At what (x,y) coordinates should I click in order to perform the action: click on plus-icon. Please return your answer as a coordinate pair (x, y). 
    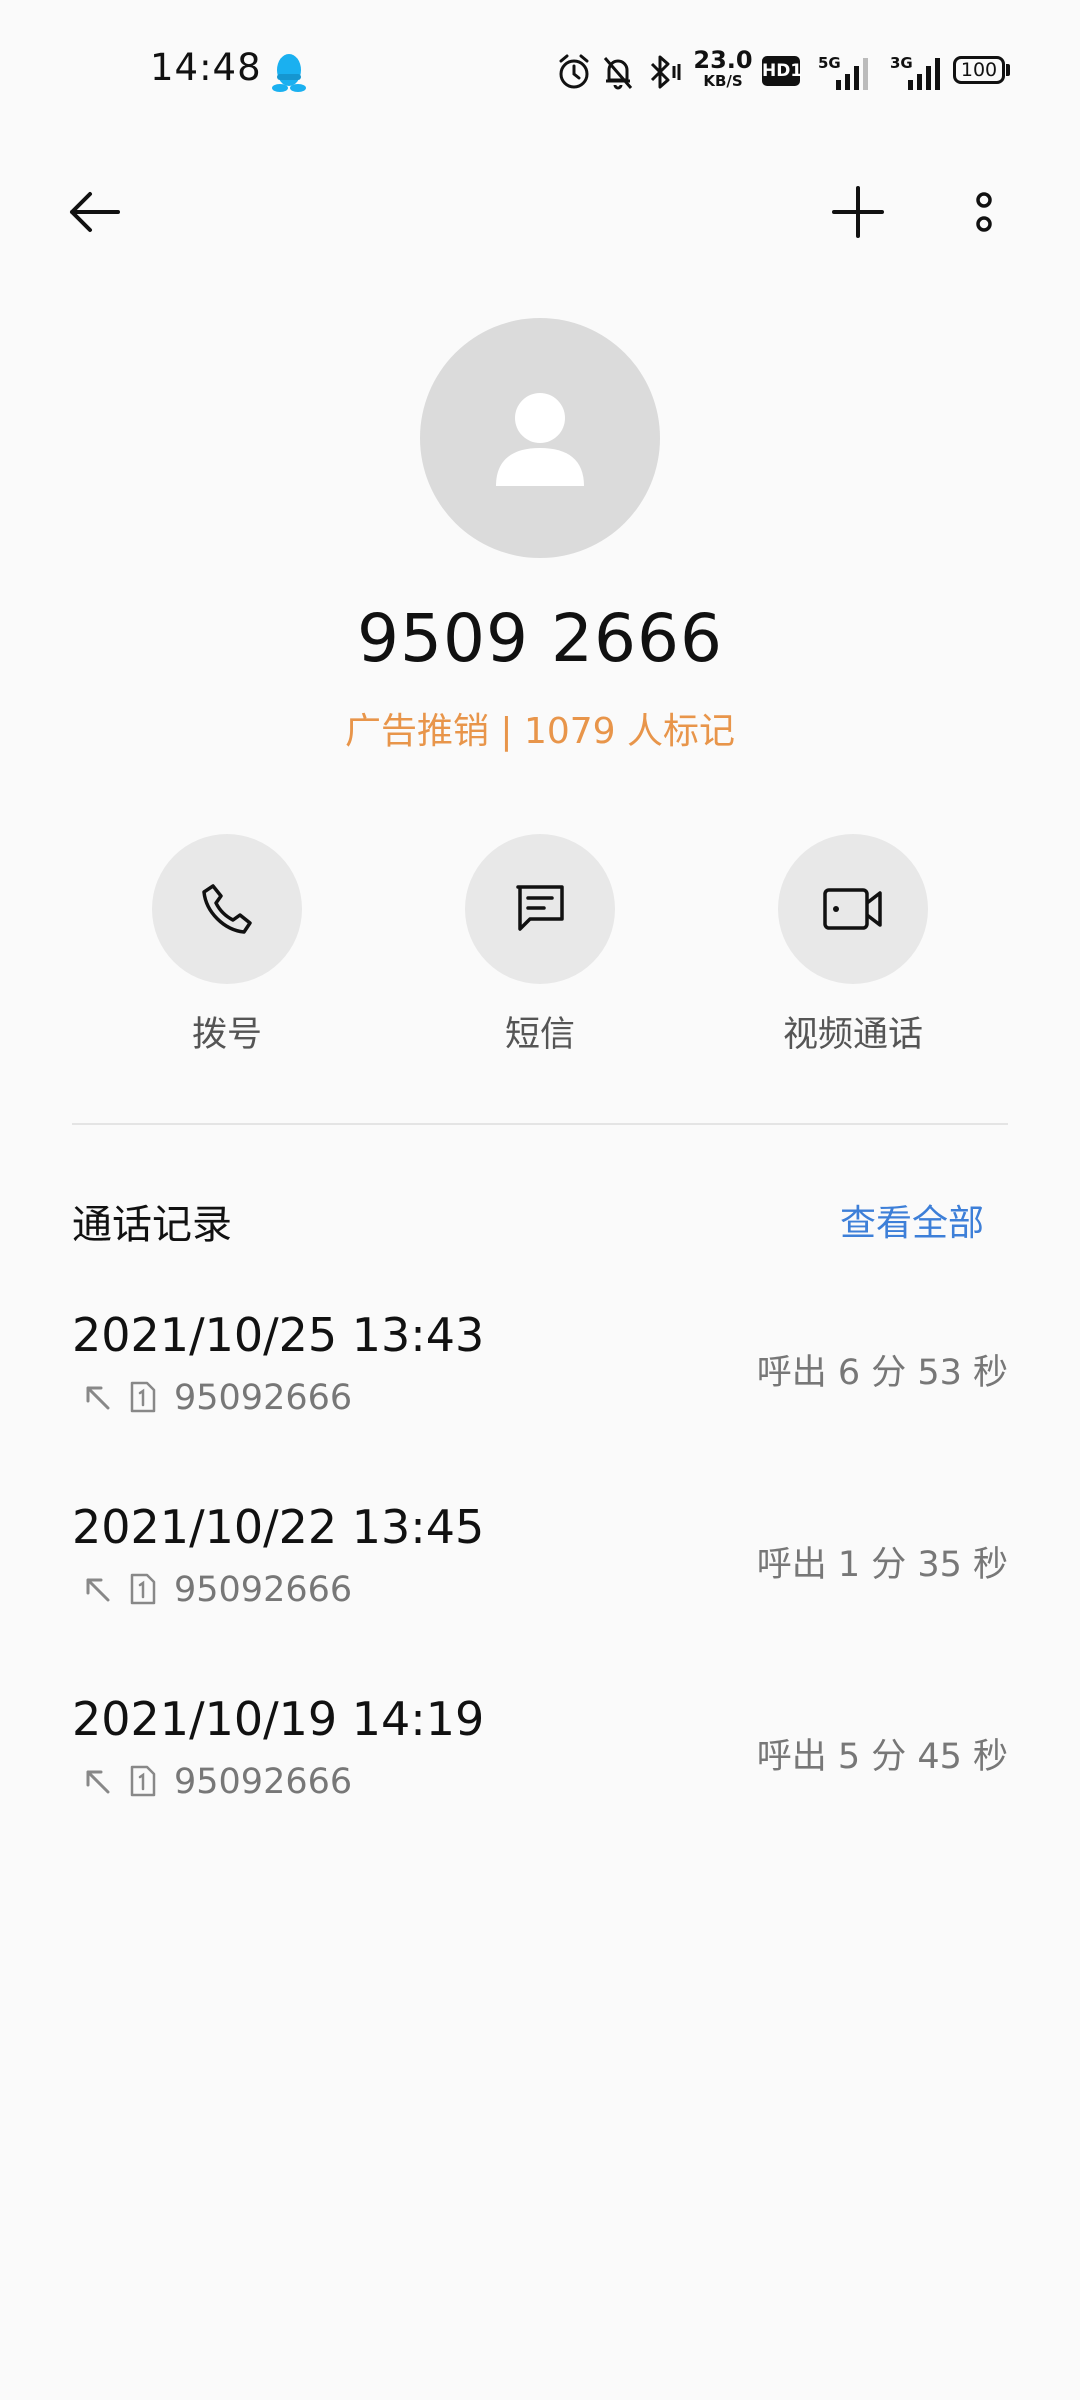
    Looking at the image, I should click on (858, 212).